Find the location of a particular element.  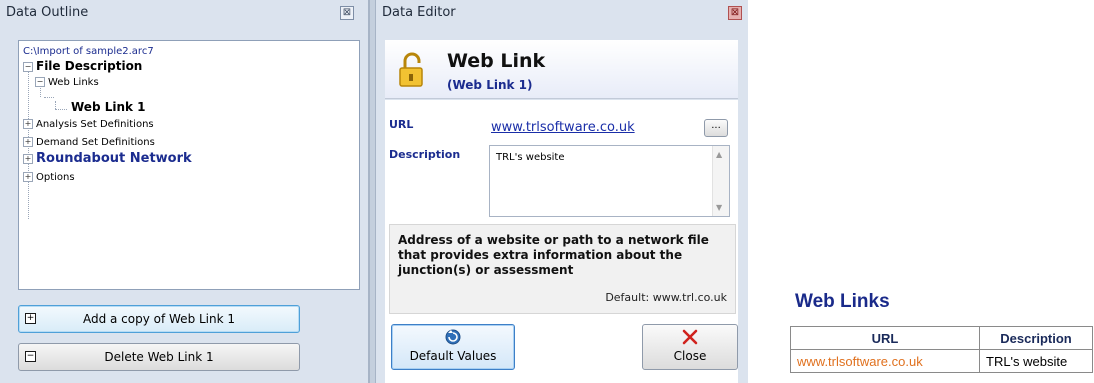

tree-item-web-links: − Web Links is located at coordinates (67, 82).